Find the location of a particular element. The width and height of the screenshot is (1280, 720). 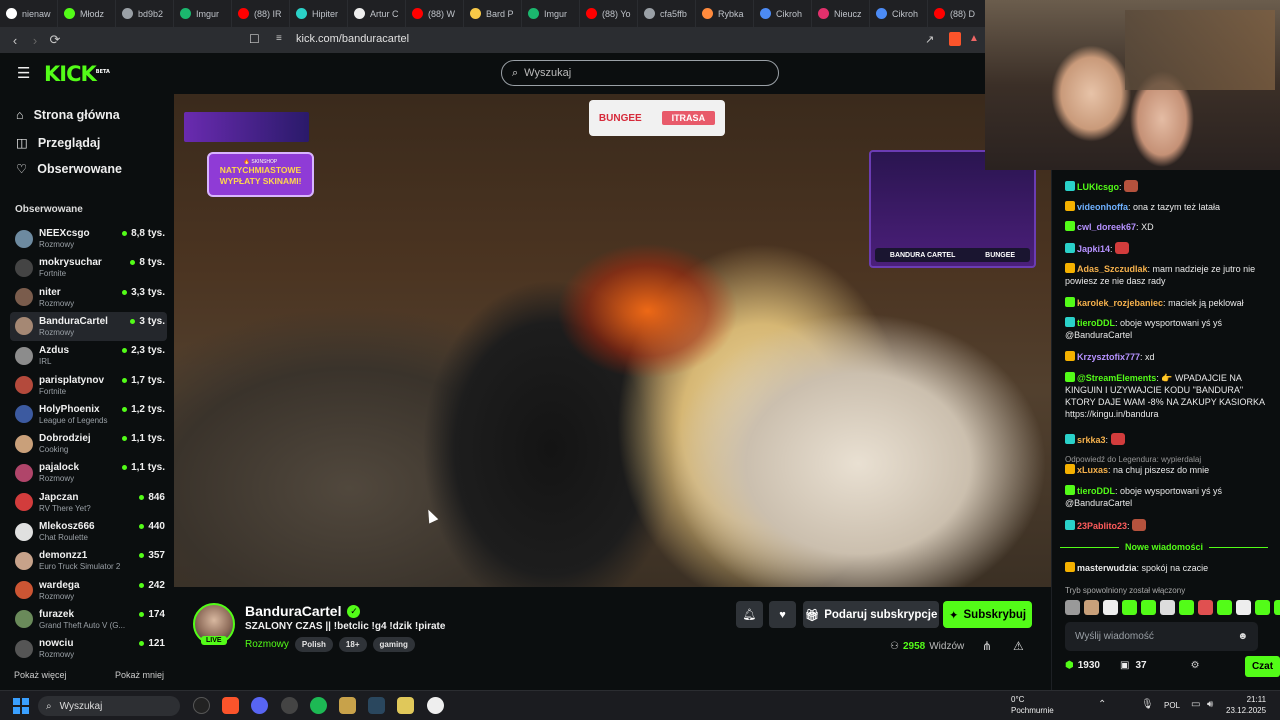

taskbar-search: ⌕ Wyszukaj is located at coordinates (109, 706).